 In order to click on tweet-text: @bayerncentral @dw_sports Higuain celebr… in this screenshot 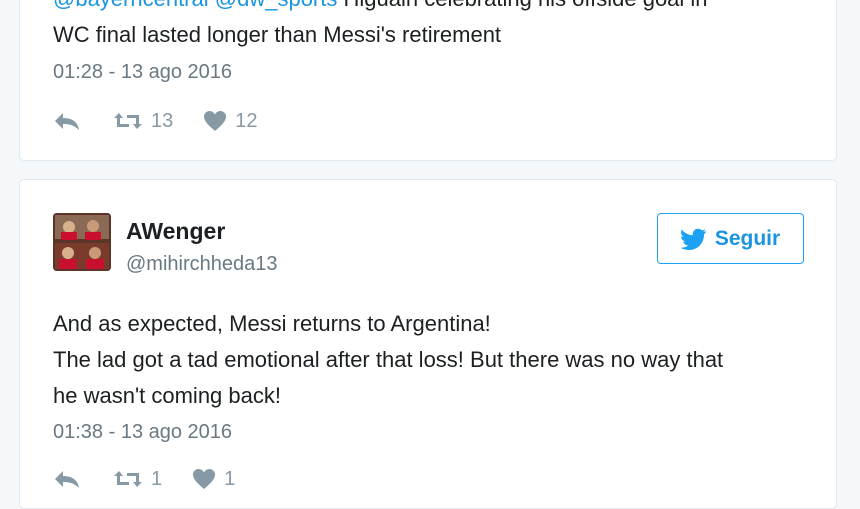, I will do `click(429, 26)`.